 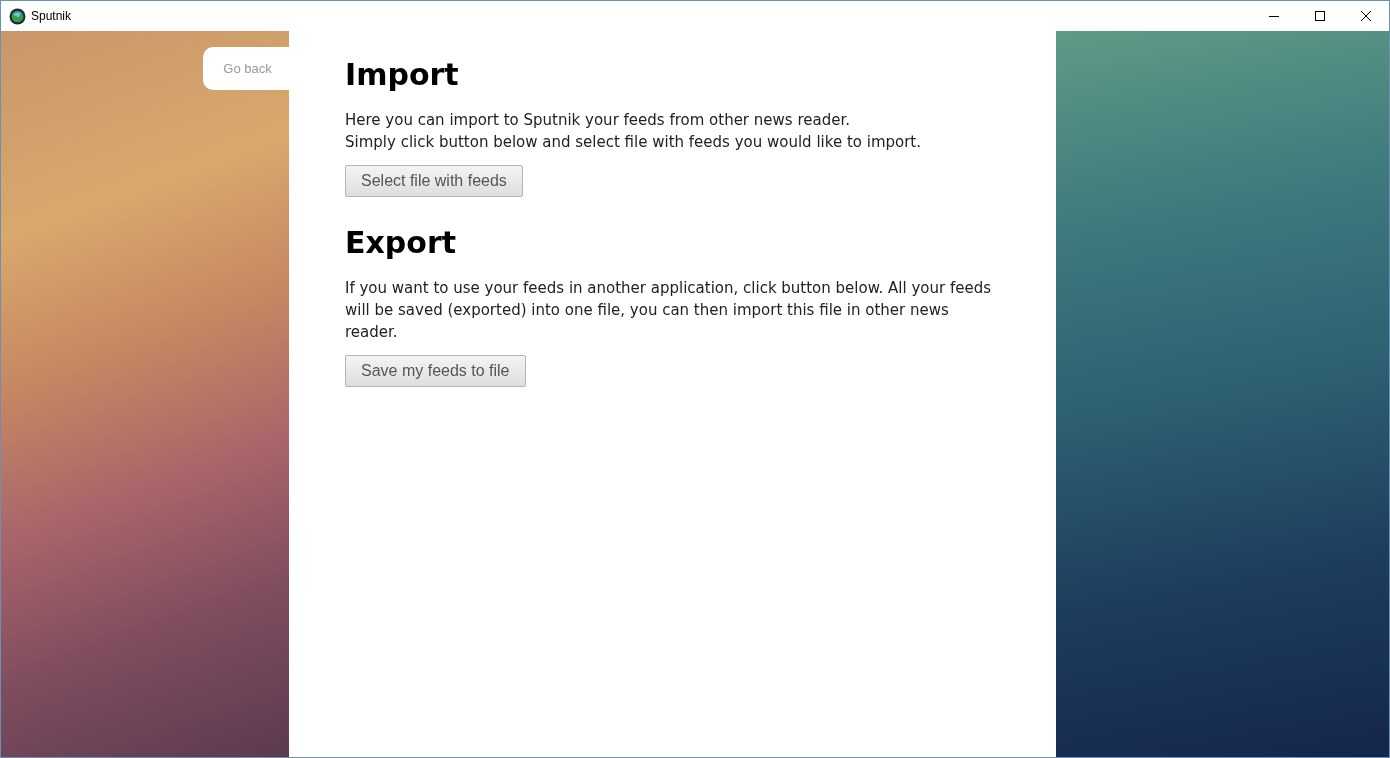 I want to click on save-button: Save my feeds to file, so click(x=435, y=371).